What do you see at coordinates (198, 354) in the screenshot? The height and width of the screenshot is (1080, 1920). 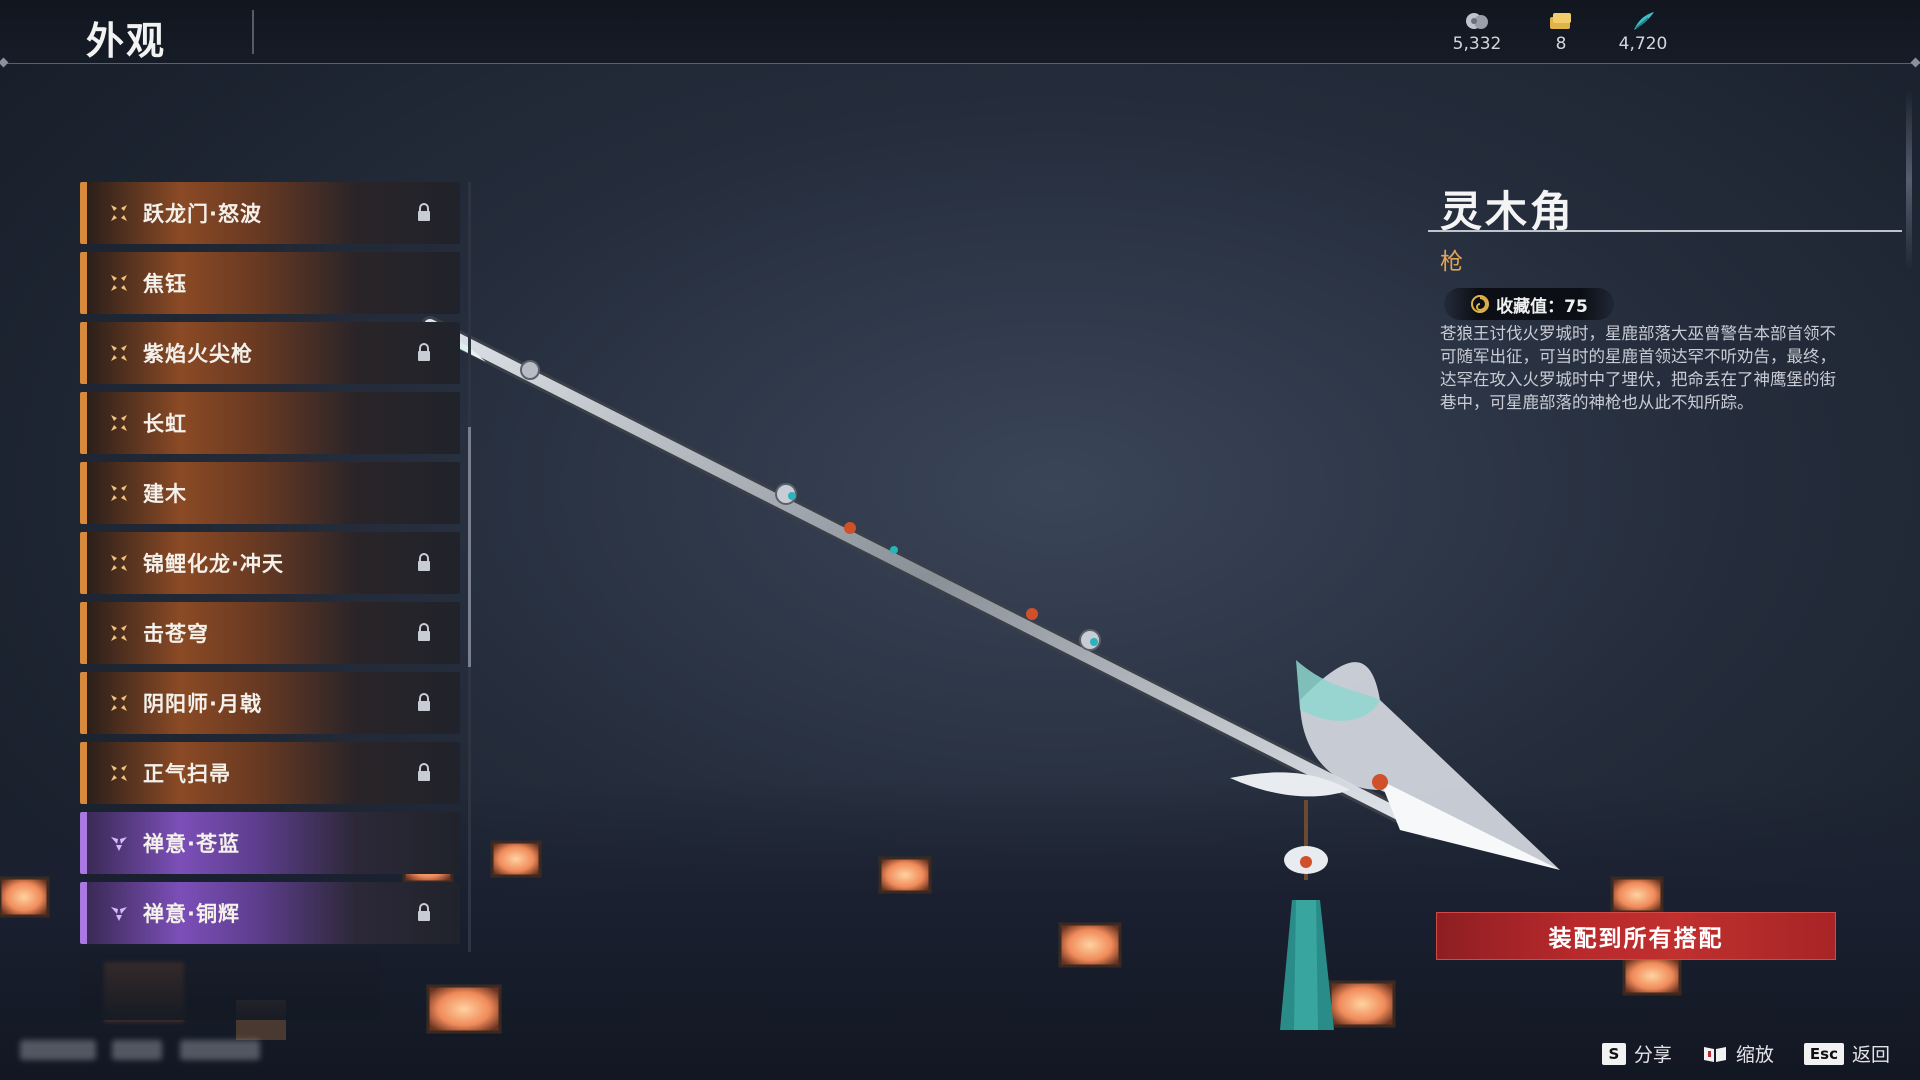 I see `list-item-label: 紫焰火尖枪` at bounding box center [198, 354].